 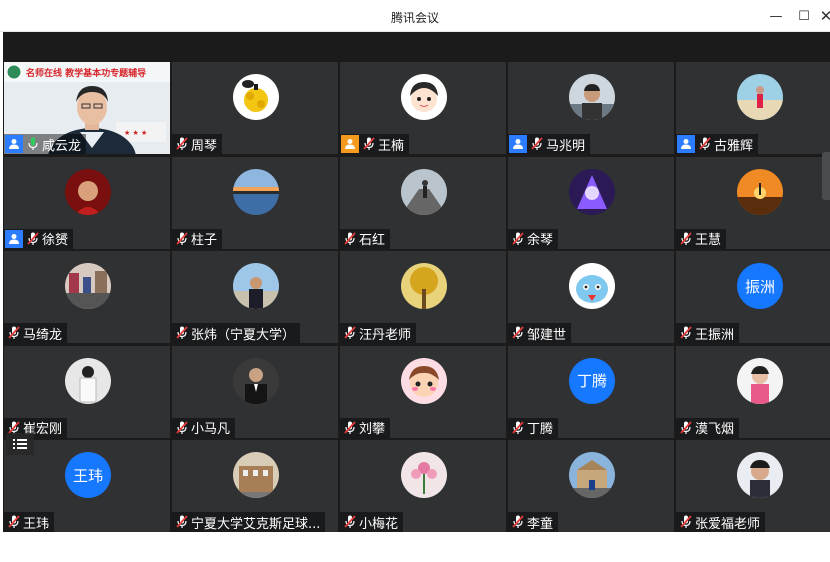 What do you see at coordinates (33, 144) in the screenshot?
I see `mic-active-icon` at bounding box center [33, 144].